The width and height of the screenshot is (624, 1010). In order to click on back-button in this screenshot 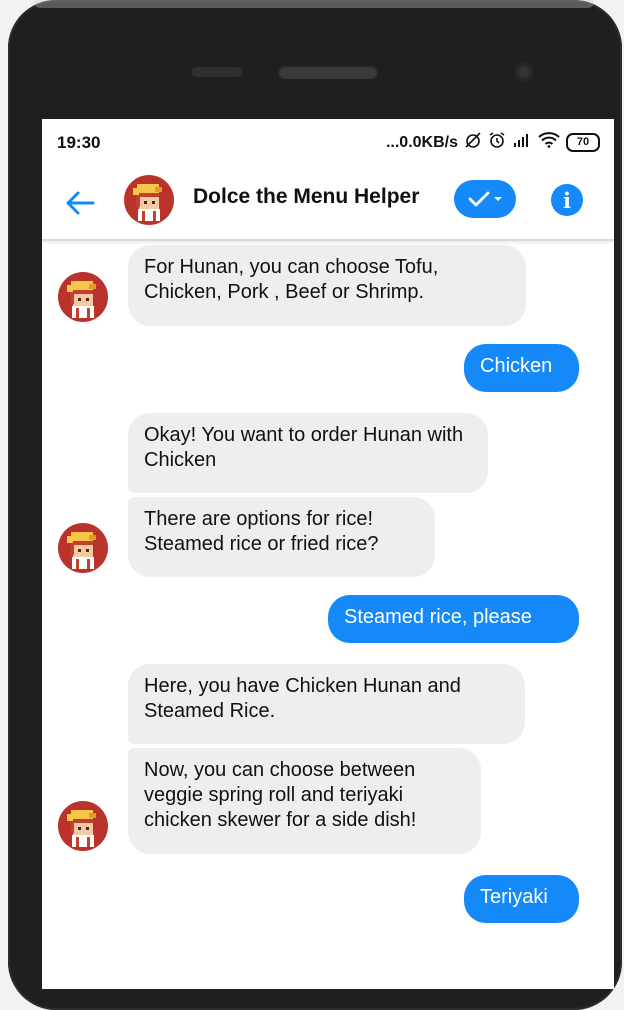, I will do `click(80, 203)`.